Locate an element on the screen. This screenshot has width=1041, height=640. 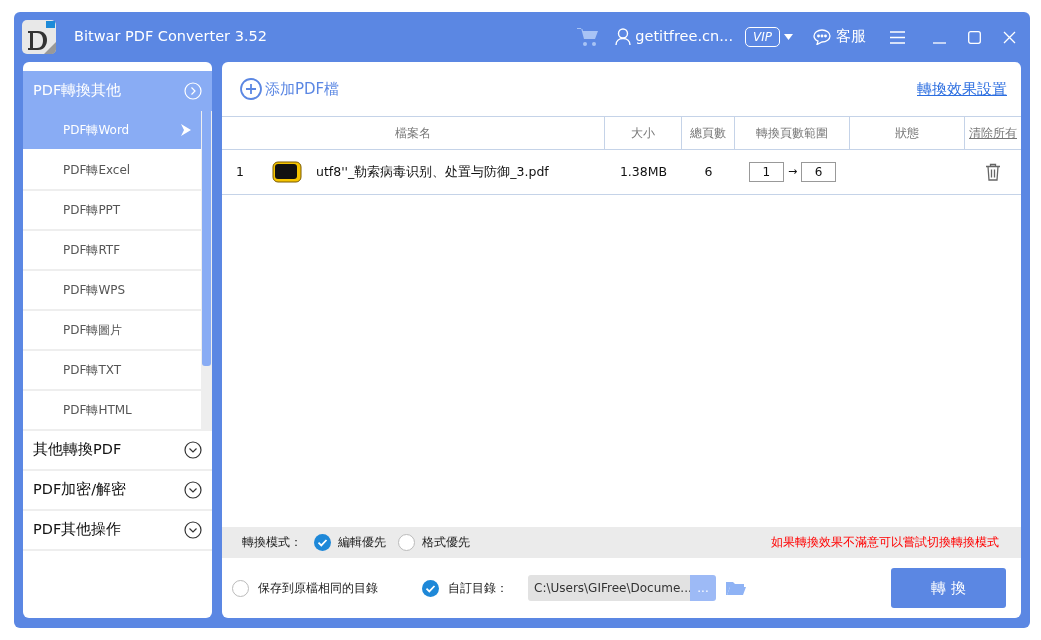
file-size: 1.38MB is located at coordinates (643, 171).